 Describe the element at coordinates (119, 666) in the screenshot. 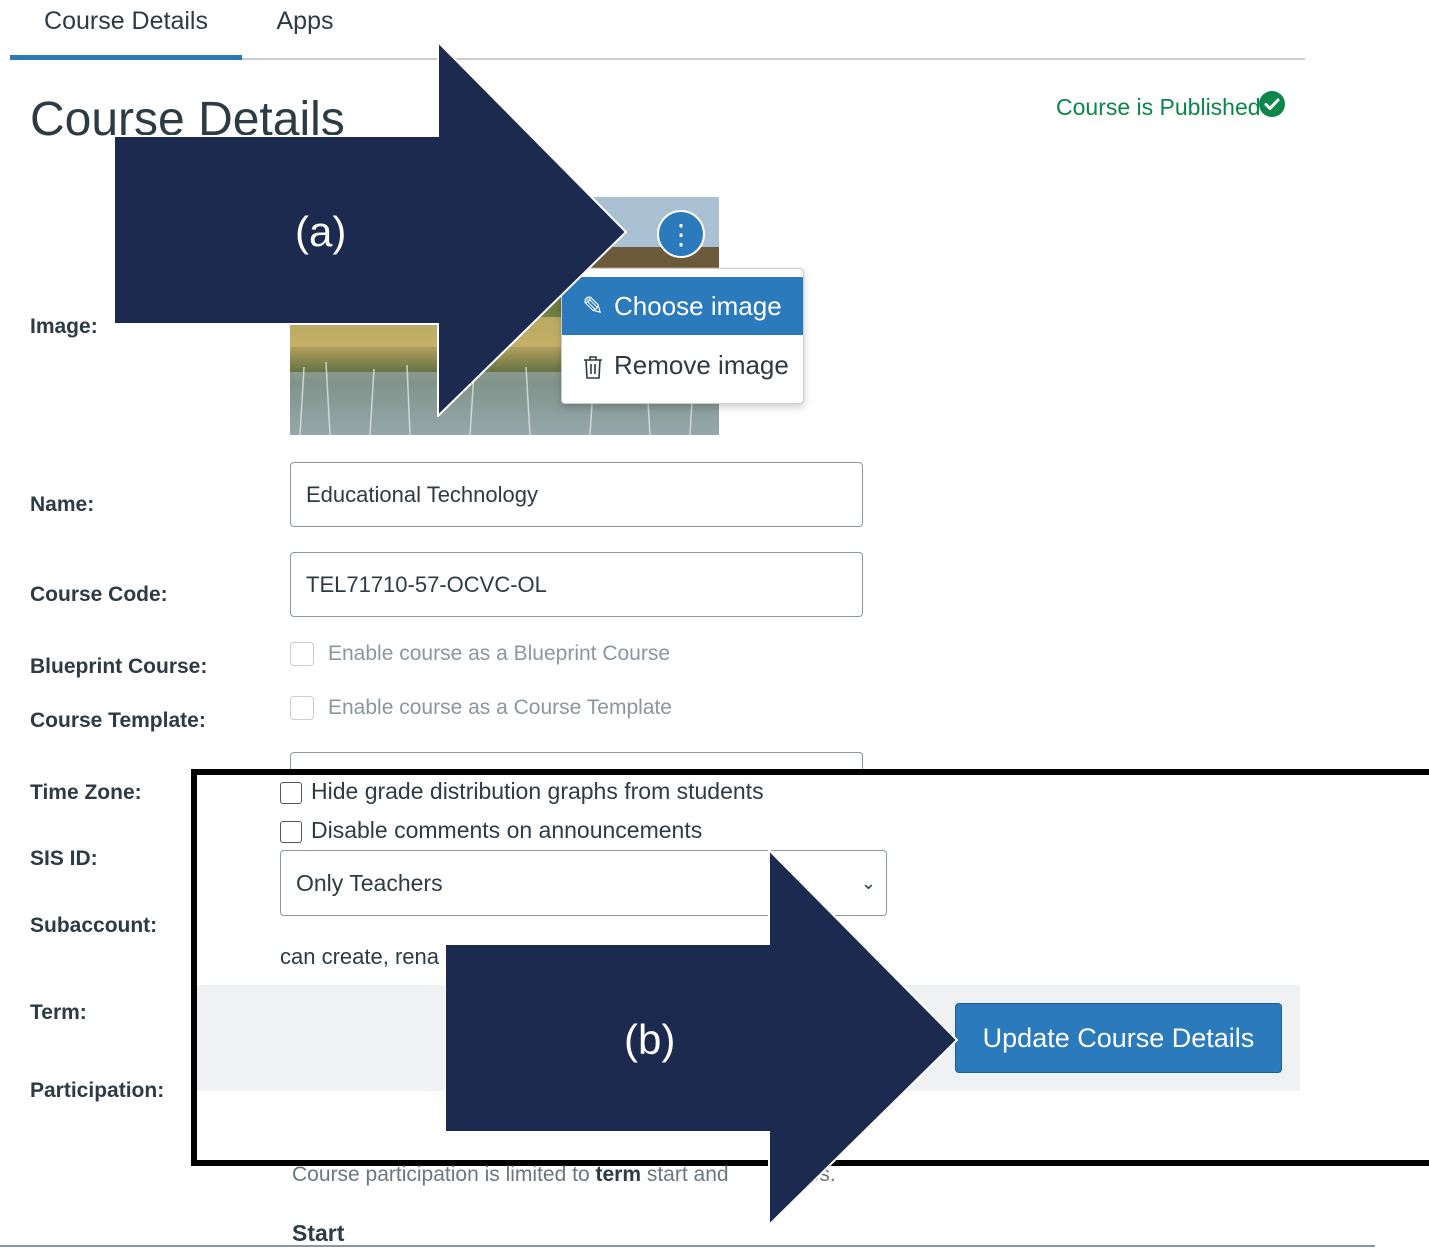

I see `blueprint-label: Blueprint Course:` at that location.